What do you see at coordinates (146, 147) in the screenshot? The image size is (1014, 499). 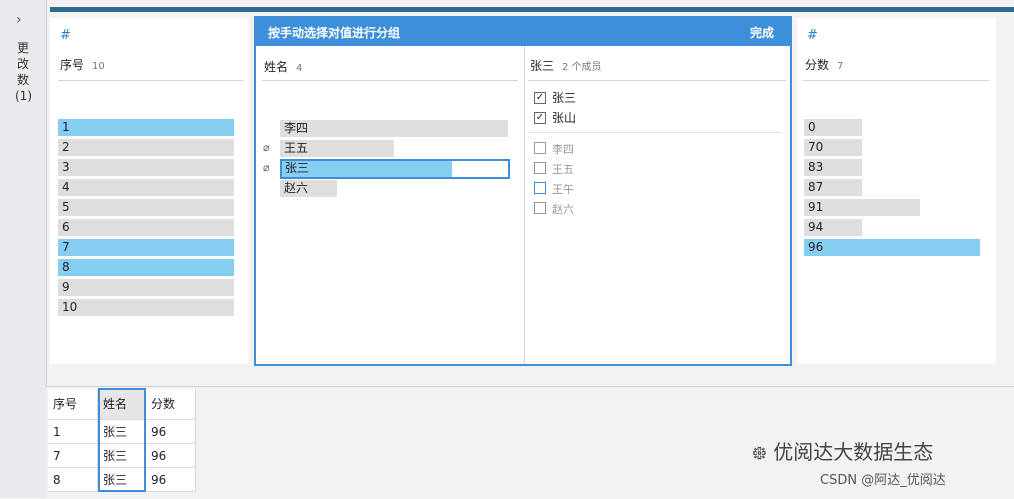 I see `seq-value-bar: 2` at bounding box center [146, 147].